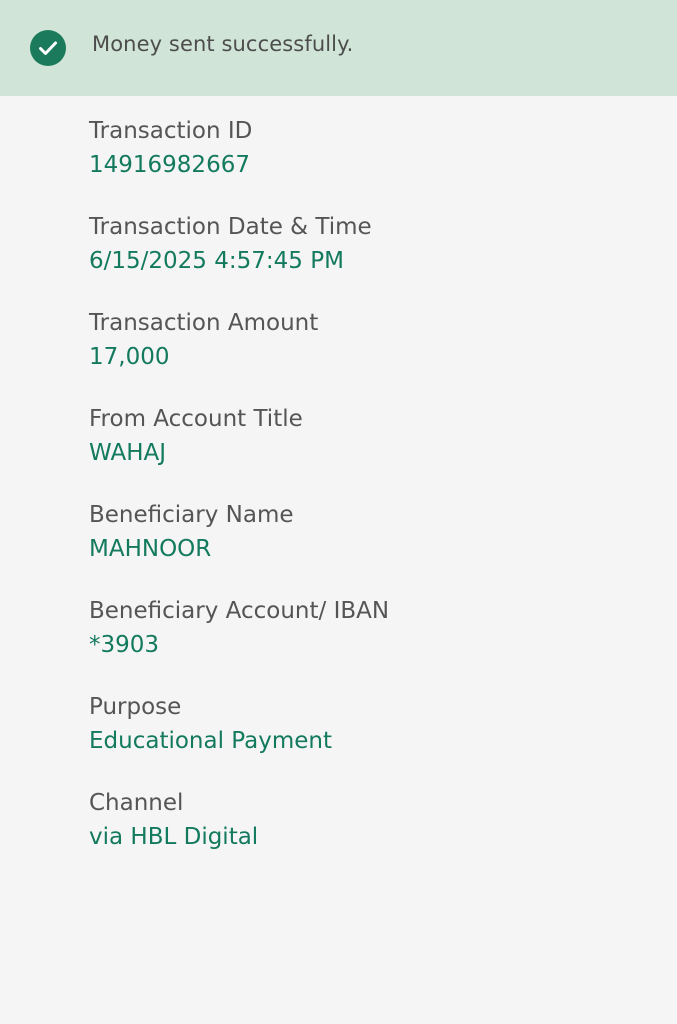 This screenshot has width=677, height=1024. Describe the element at coordinates (210, 741) in the screenshot. I see `detail-value: Educational Payment` at that location.